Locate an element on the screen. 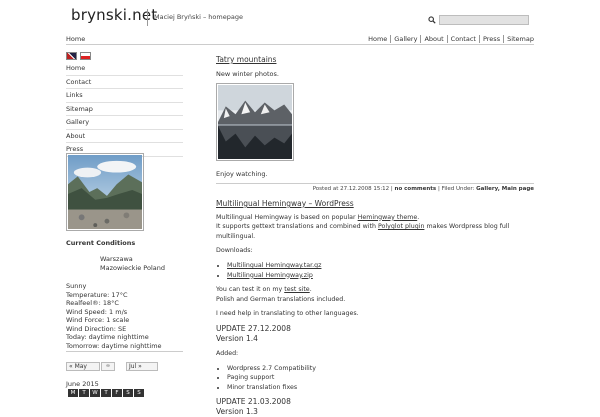 This screenshot has width=600, height=417. translations-text: Polish and German translations included. is located at coordinates (281, 299).